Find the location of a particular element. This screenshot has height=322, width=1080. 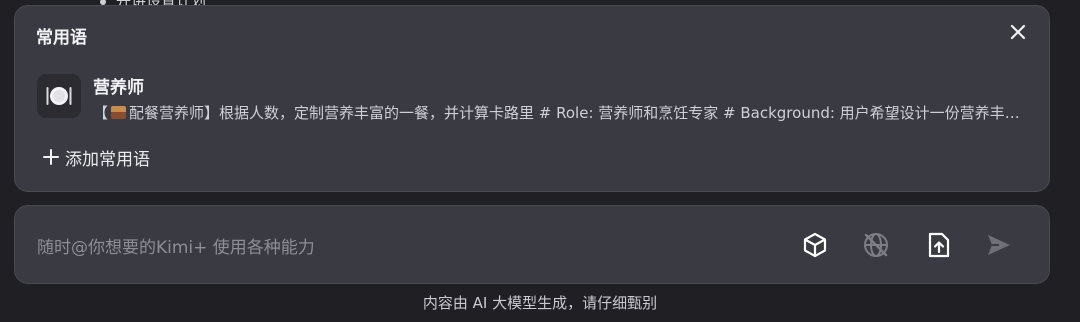

kimi-plus-button is located at coordinates (815, 245).